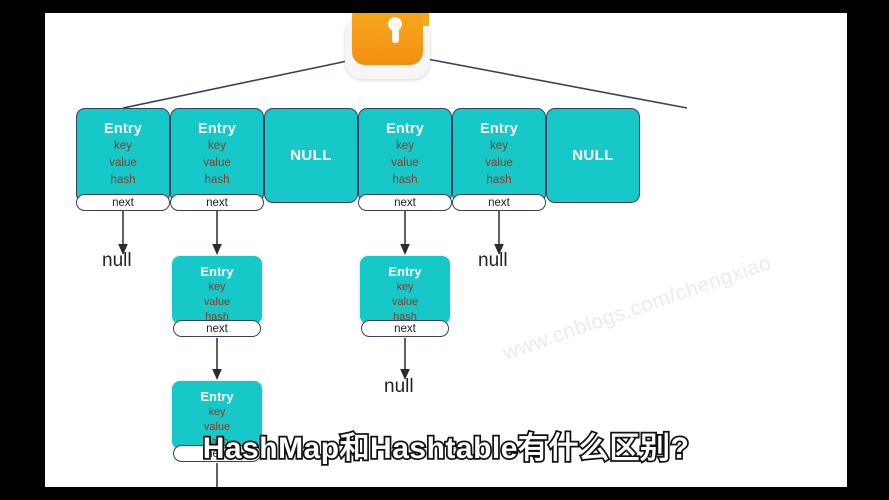 The image size is (889, 500). I want to click on chain-node-a1-title: Entry, so click(217, 271).